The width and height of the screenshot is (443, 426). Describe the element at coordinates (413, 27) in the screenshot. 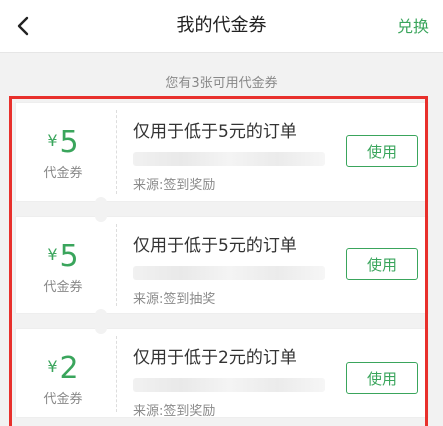

I see `exchange-button: 兑换` at that location.